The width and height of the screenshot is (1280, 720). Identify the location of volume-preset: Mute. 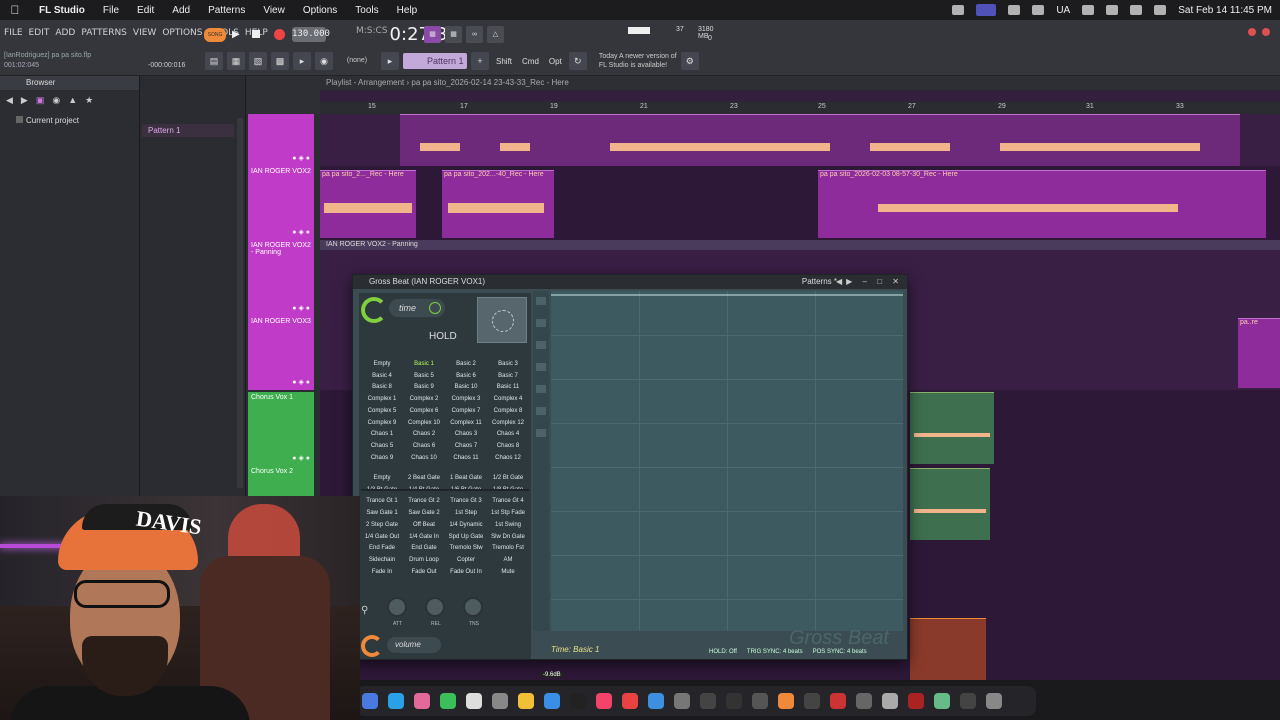
(508, 572).